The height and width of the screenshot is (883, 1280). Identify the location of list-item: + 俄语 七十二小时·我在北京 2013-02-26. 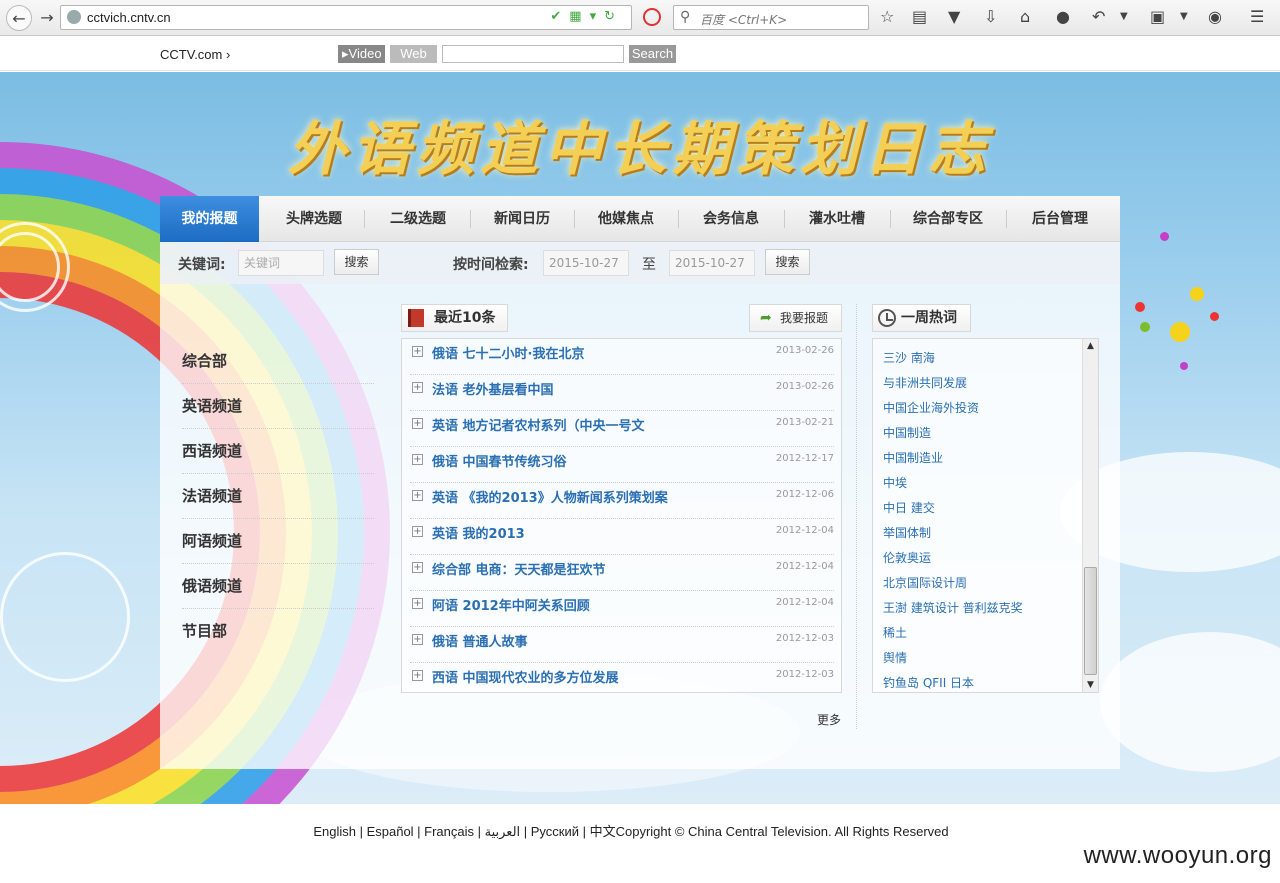
(622, 357).